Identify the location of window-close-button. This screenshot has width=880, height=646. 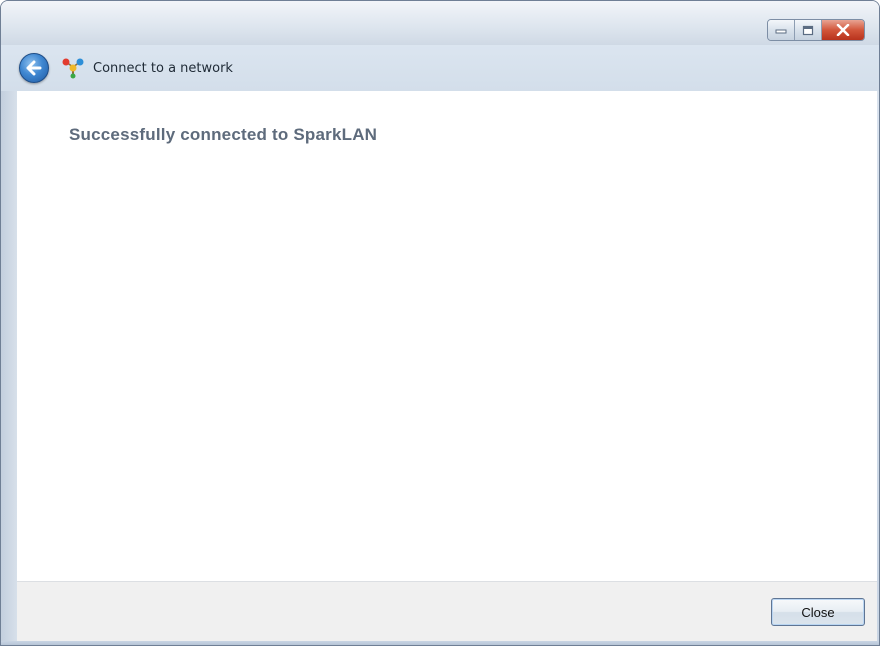
(843, 30).